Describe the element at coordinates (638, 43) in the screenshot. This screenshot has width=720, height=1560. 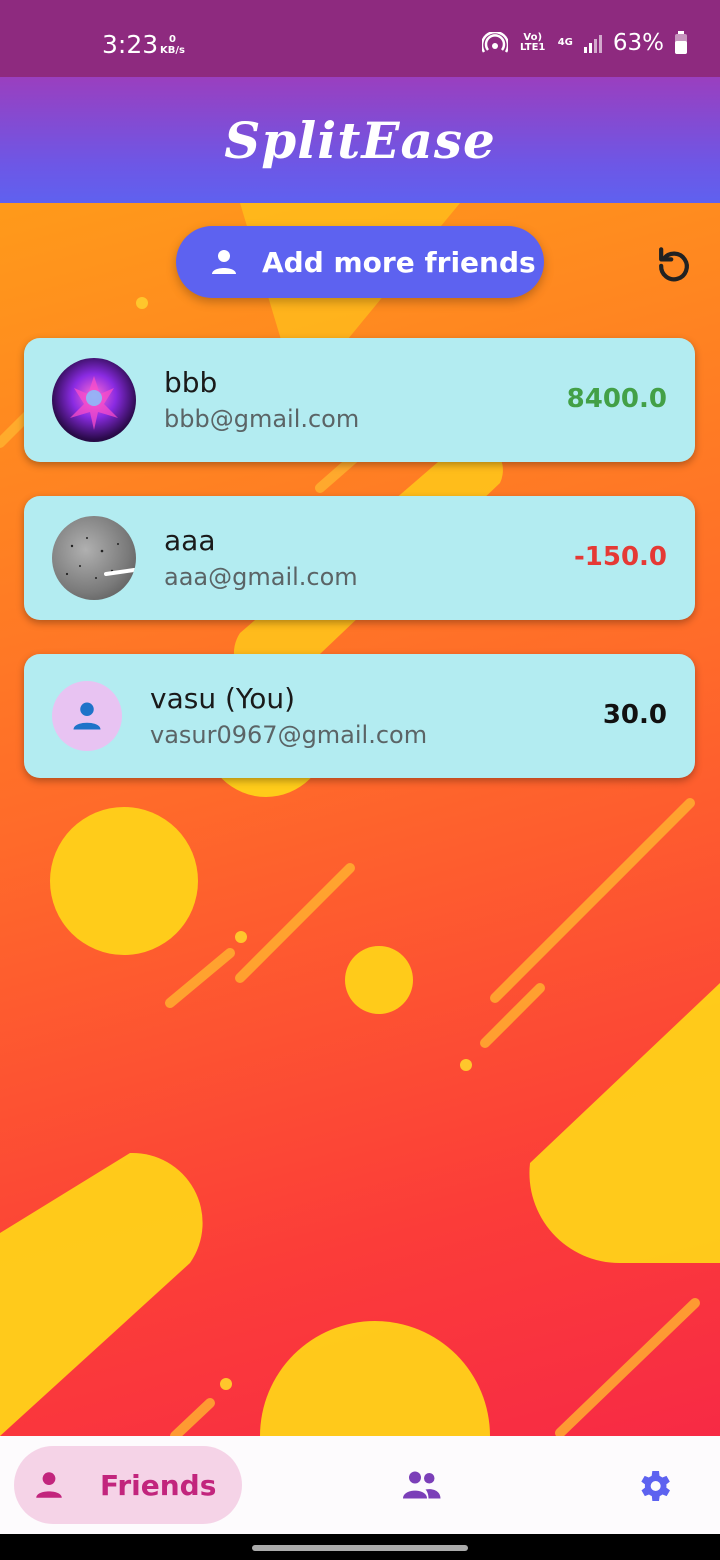
I see `battery-percent: 63%` at that location.